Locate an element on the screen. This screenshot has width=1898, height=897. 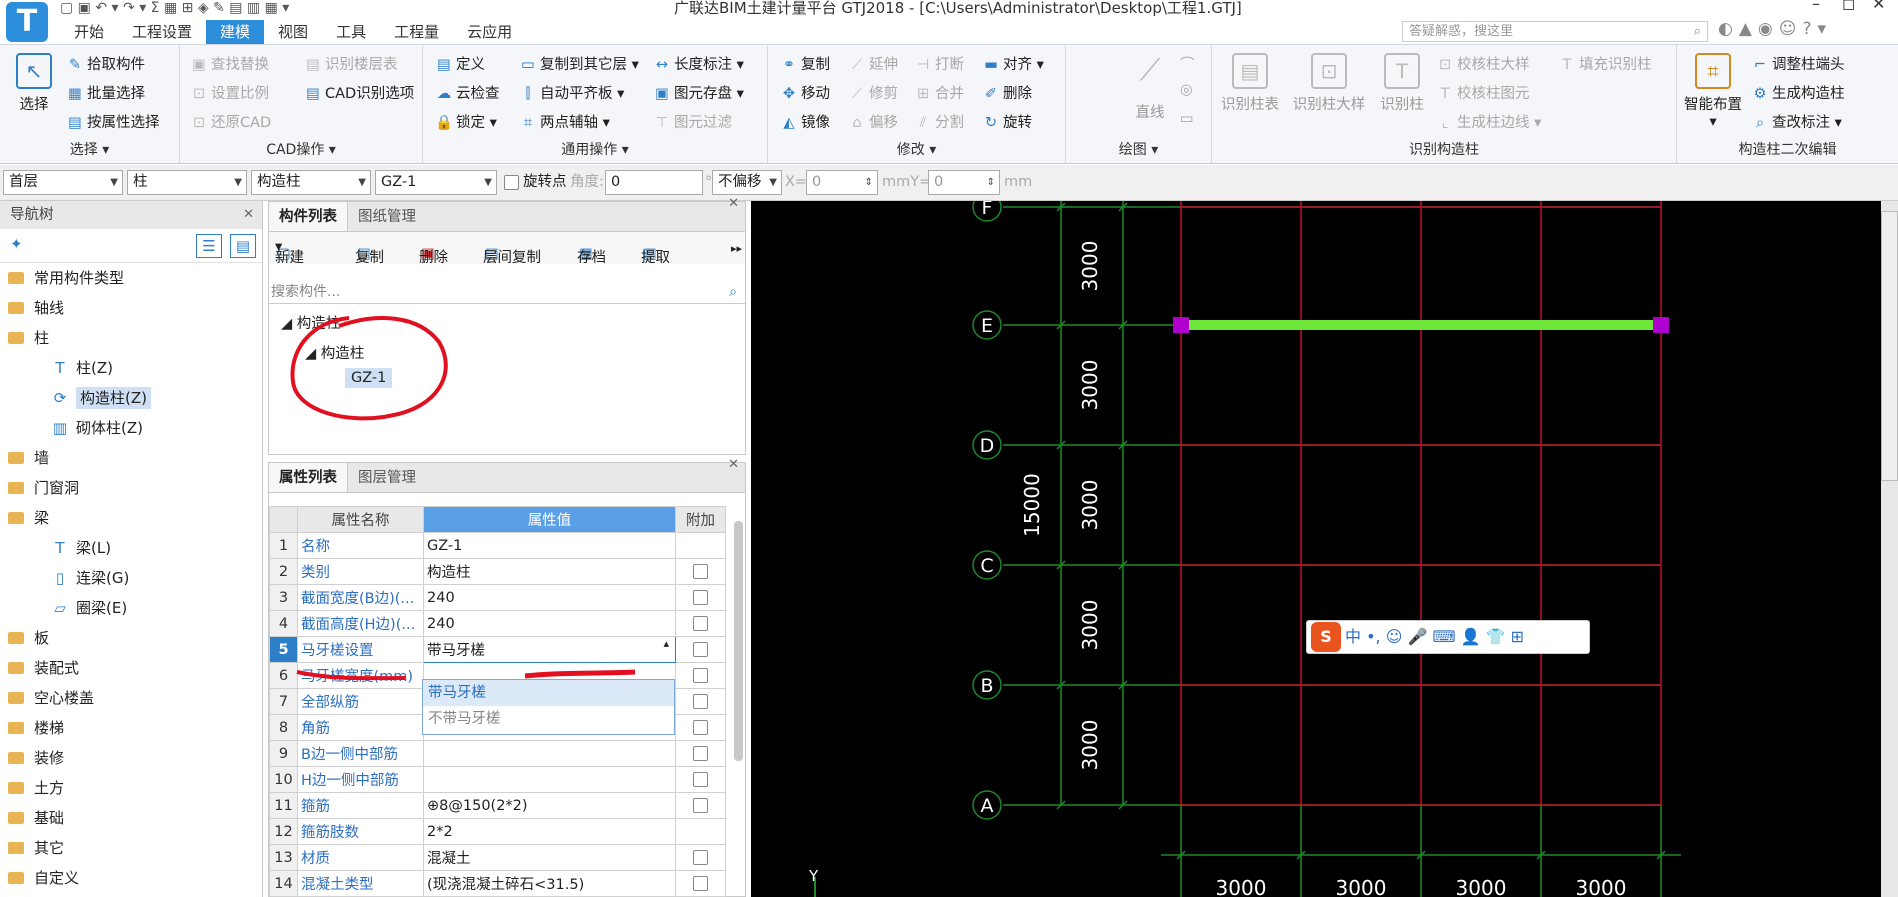
ime-icons: 中 •, ☺ 🎤 ⌨ 👤 👕 ⊞ is located at coordinates (1434, 636).